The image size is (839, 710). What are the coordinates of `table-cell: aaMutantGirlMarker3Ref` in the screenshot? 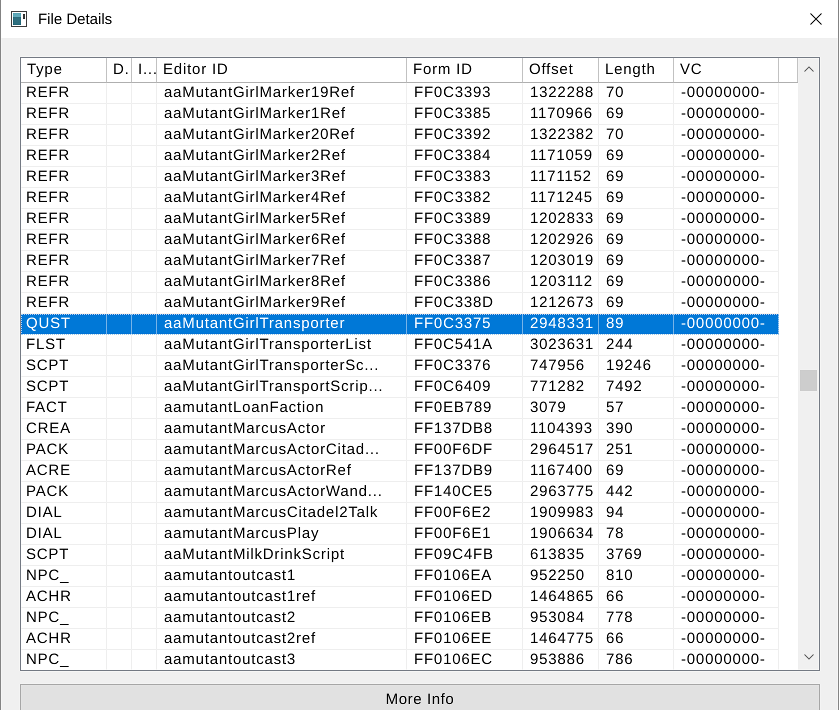 It's located at (282, 177).